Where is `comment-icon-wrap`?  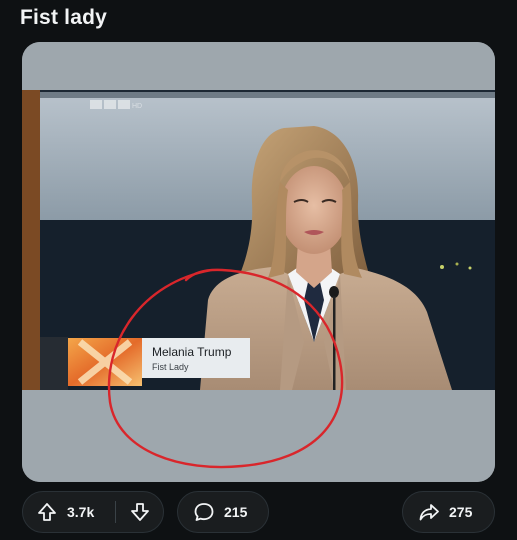
comment-icon-wrap is located at coordinates (204, 512).